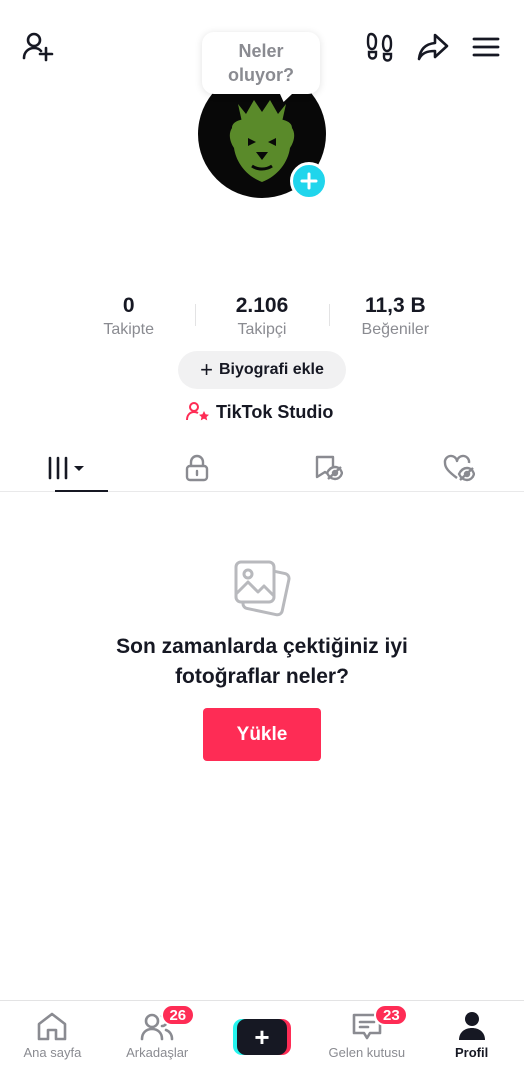 This screenshot has height=1080, width=524. I want to click on stat-value: 0, so click(128, 305).